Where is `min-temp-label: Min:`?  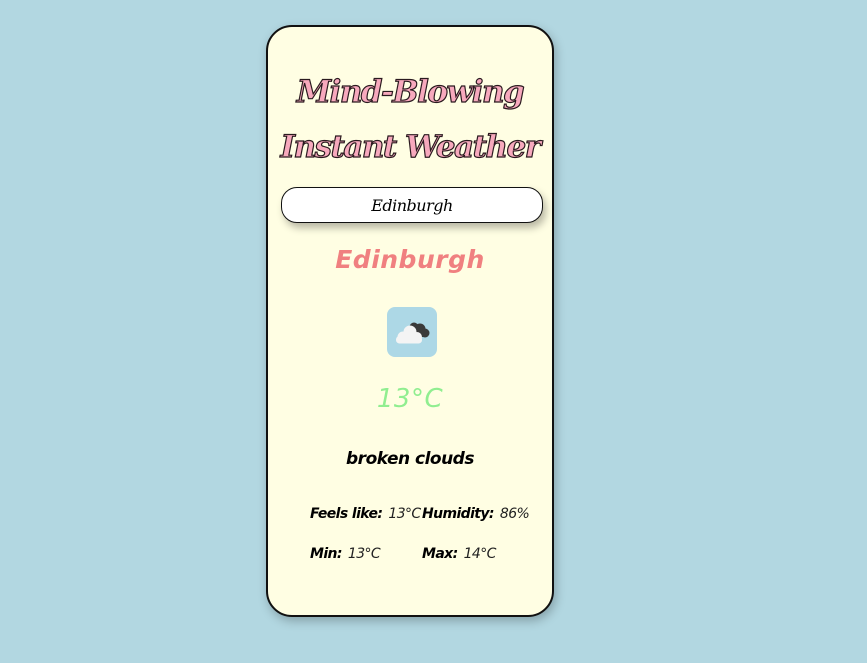 min-temp-label: Min: is located at coordinates (326, 554).